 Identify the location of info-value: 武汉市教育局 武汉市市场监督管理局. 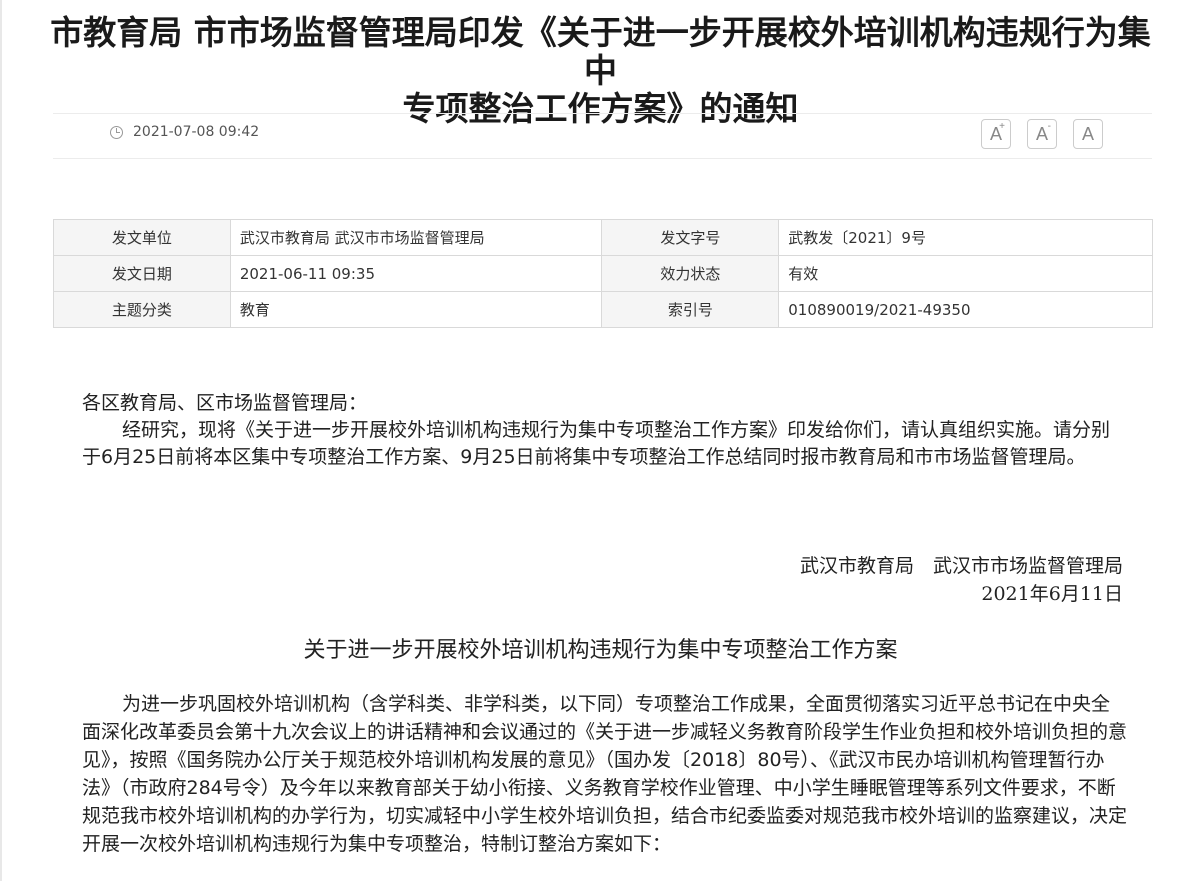
(416, 237).